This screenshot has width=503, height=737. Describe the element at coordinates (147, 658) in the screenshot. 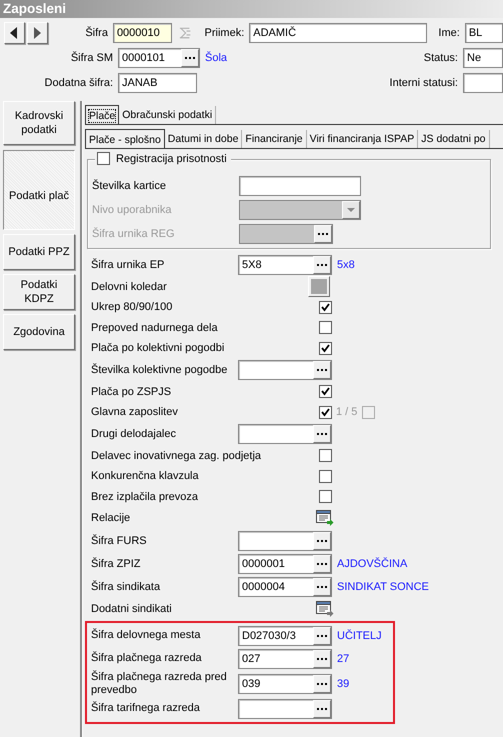

I see `field-label: Šifra plačnega razreda` at that location.